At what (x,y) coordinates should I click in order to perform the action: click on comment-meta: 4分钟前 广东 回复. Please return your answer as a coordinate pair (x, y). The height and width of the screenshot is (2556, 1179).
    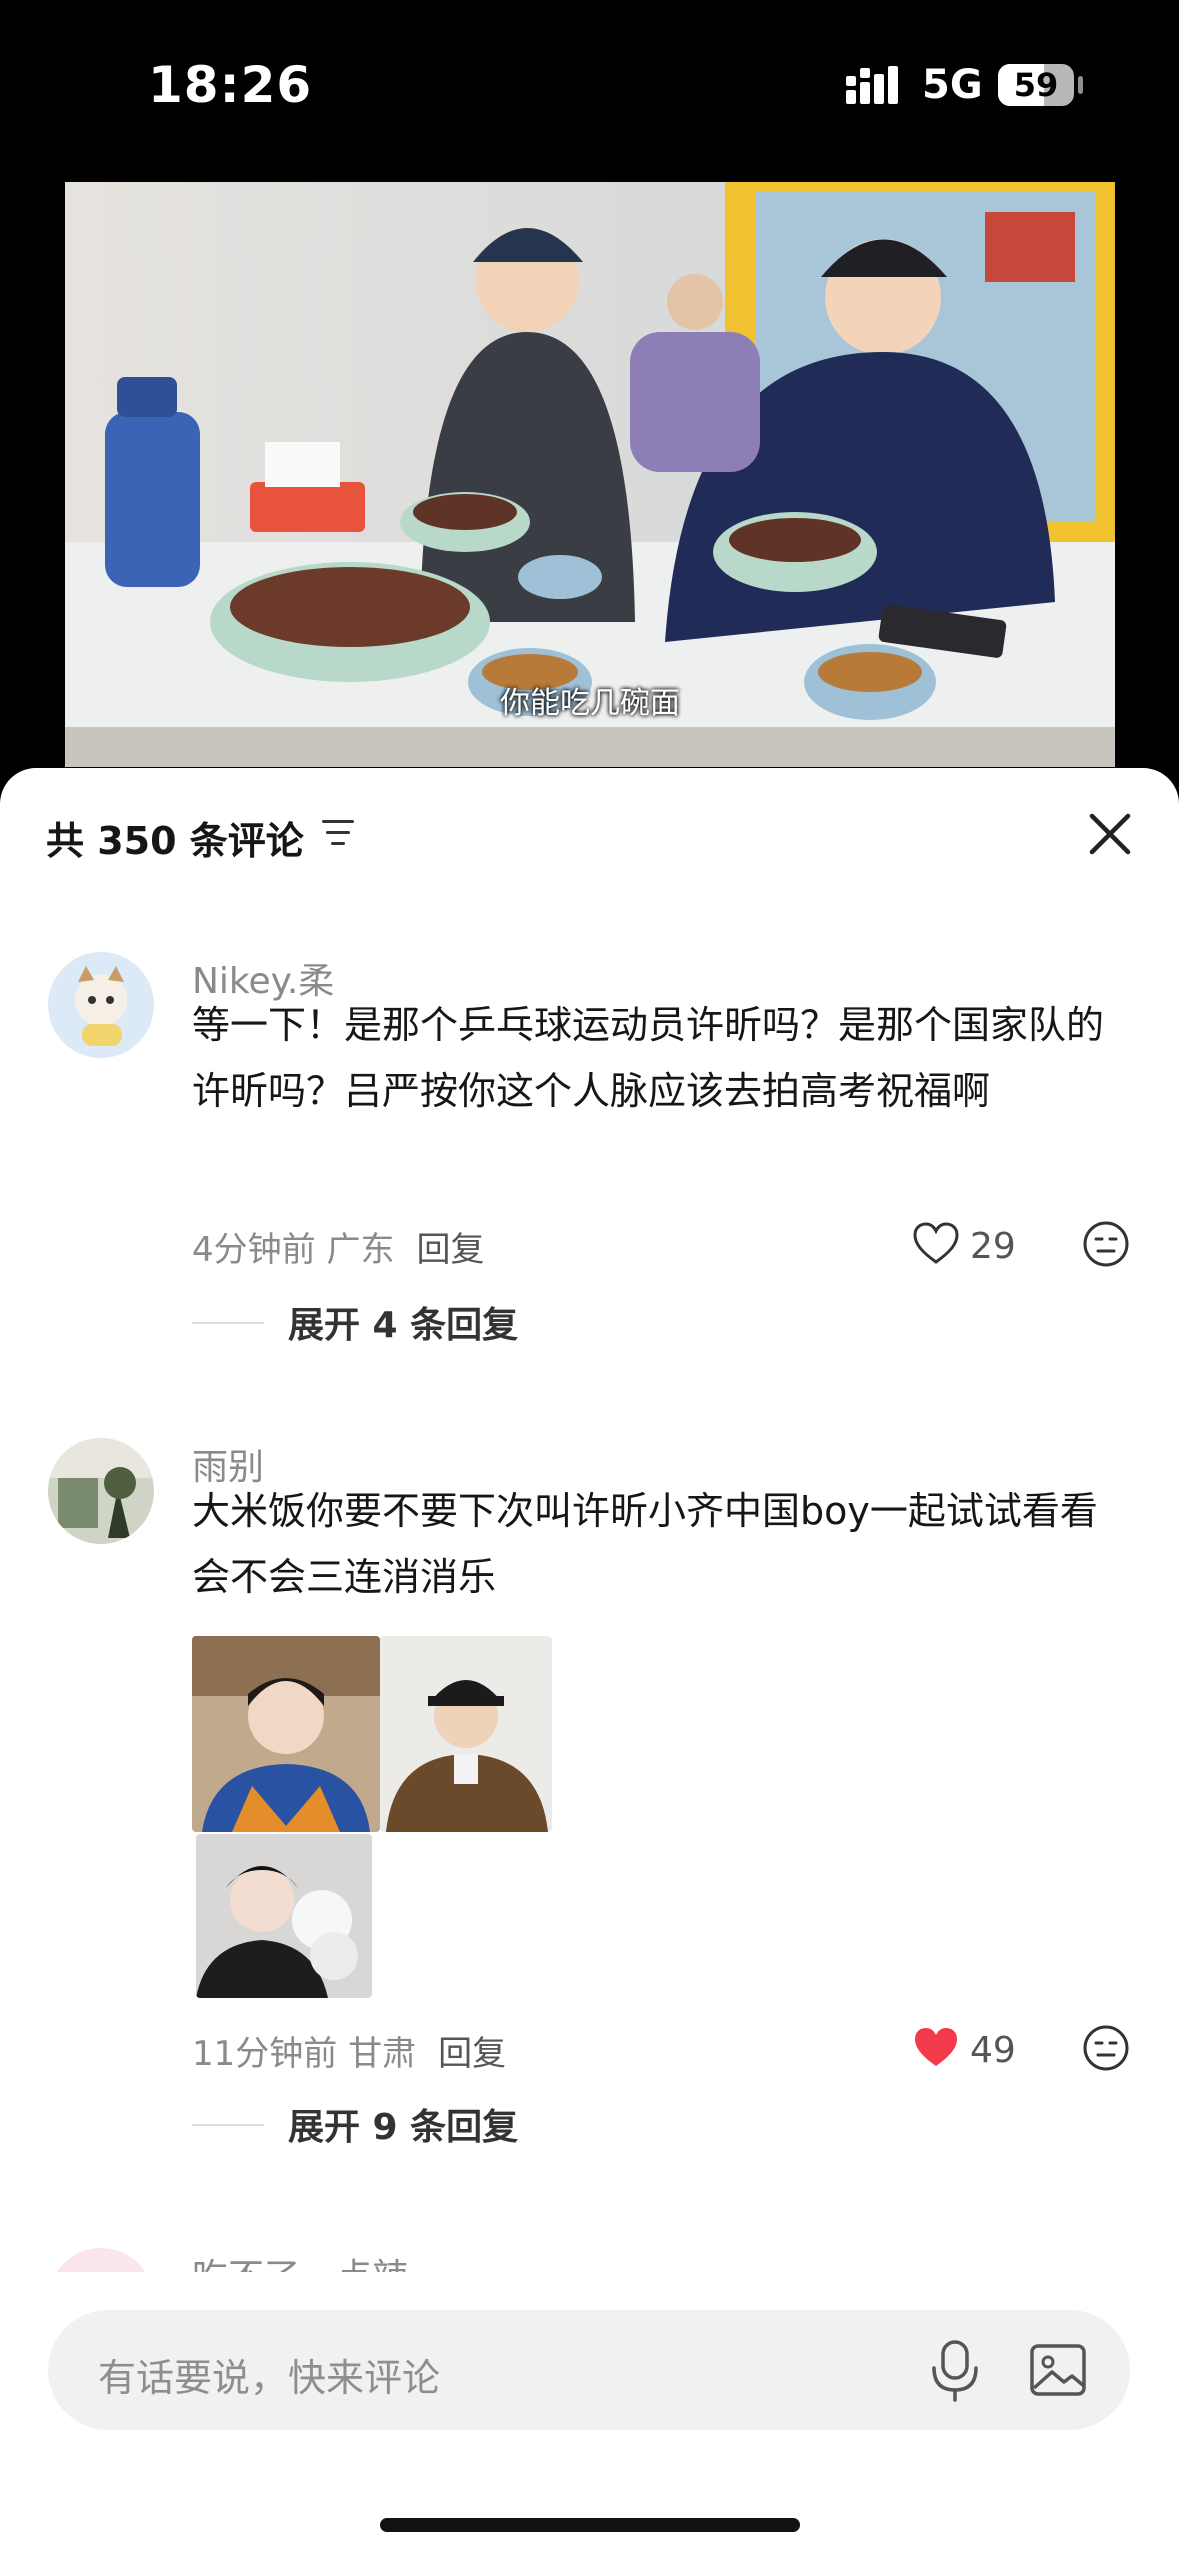
    Looking at the image, I should click on (338, 1246).